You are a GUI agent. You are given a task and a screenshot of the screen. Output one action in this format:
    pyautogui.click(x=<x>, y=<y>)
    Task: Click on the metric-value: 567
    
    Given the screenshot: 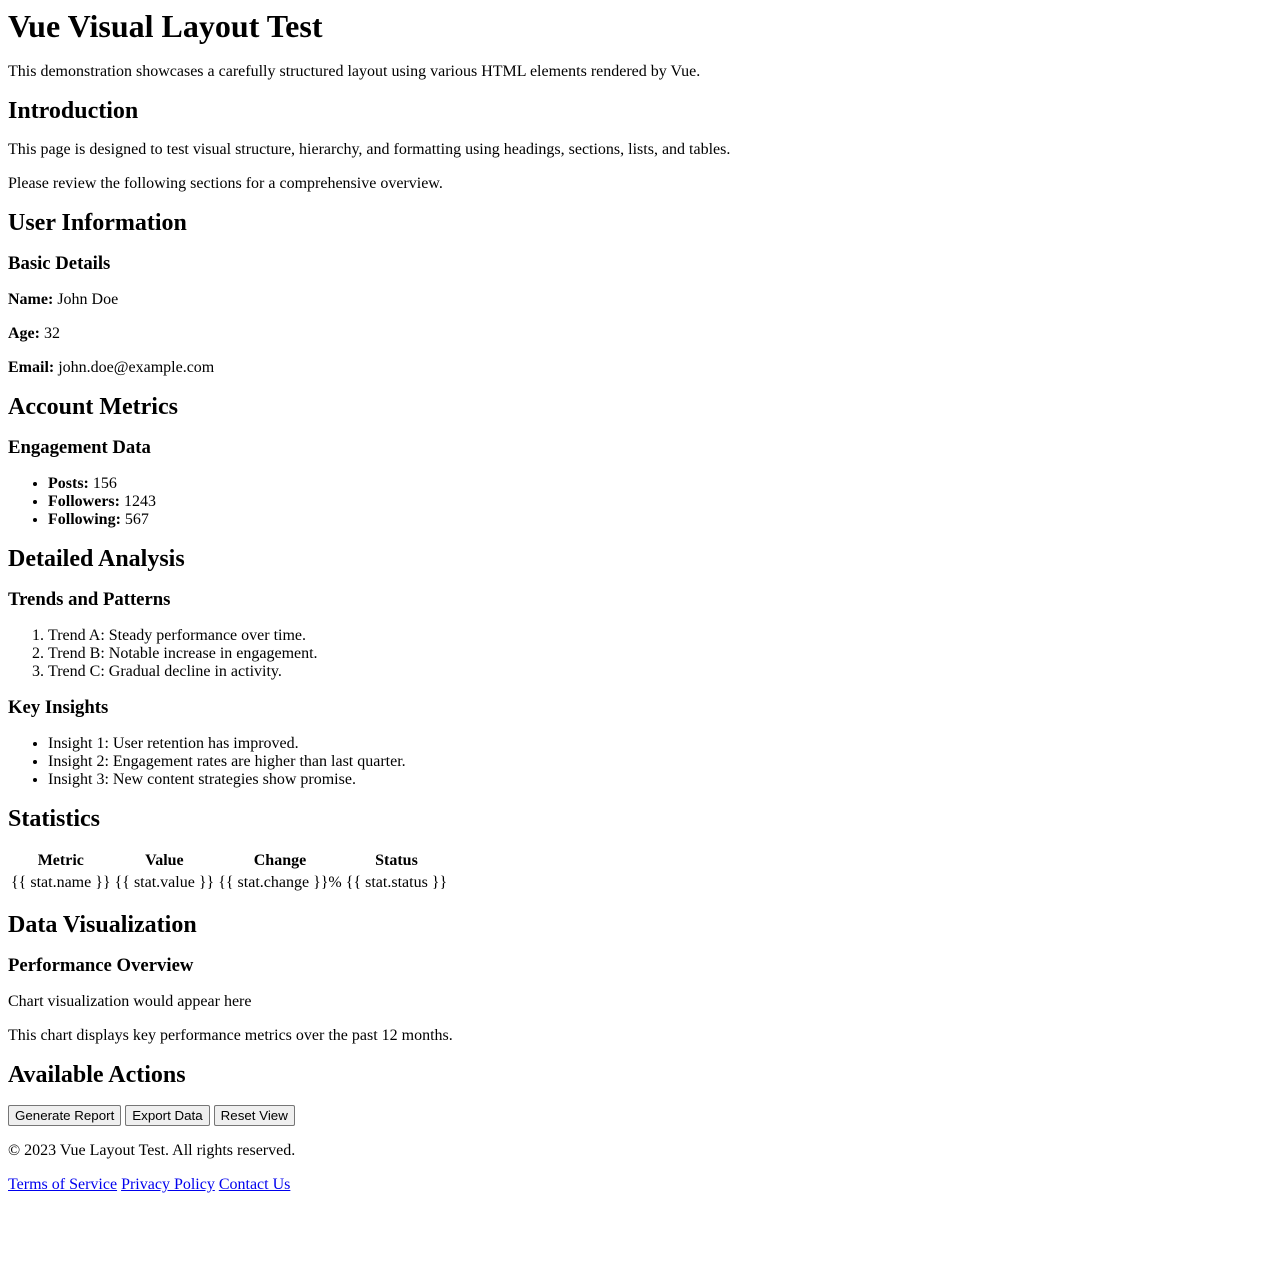 What is the action you would take?
    pyautogui.click(x=136, y=519)
    